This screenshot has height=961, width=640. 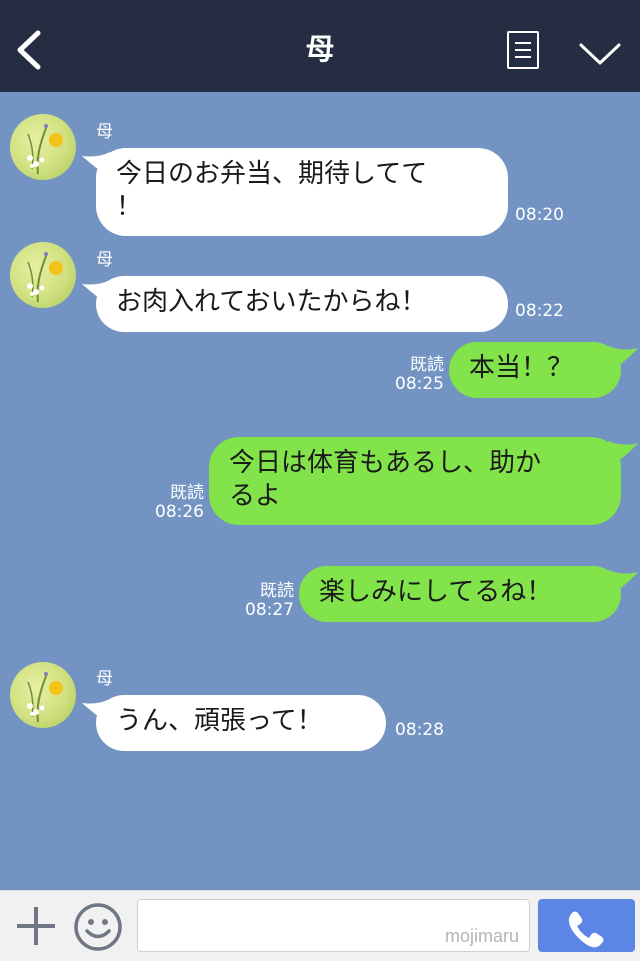 What do you see at coordinates (219, 721) in the screenshot?
I see `message-line: うん、頑張って！` at bounding box center [219, 721].